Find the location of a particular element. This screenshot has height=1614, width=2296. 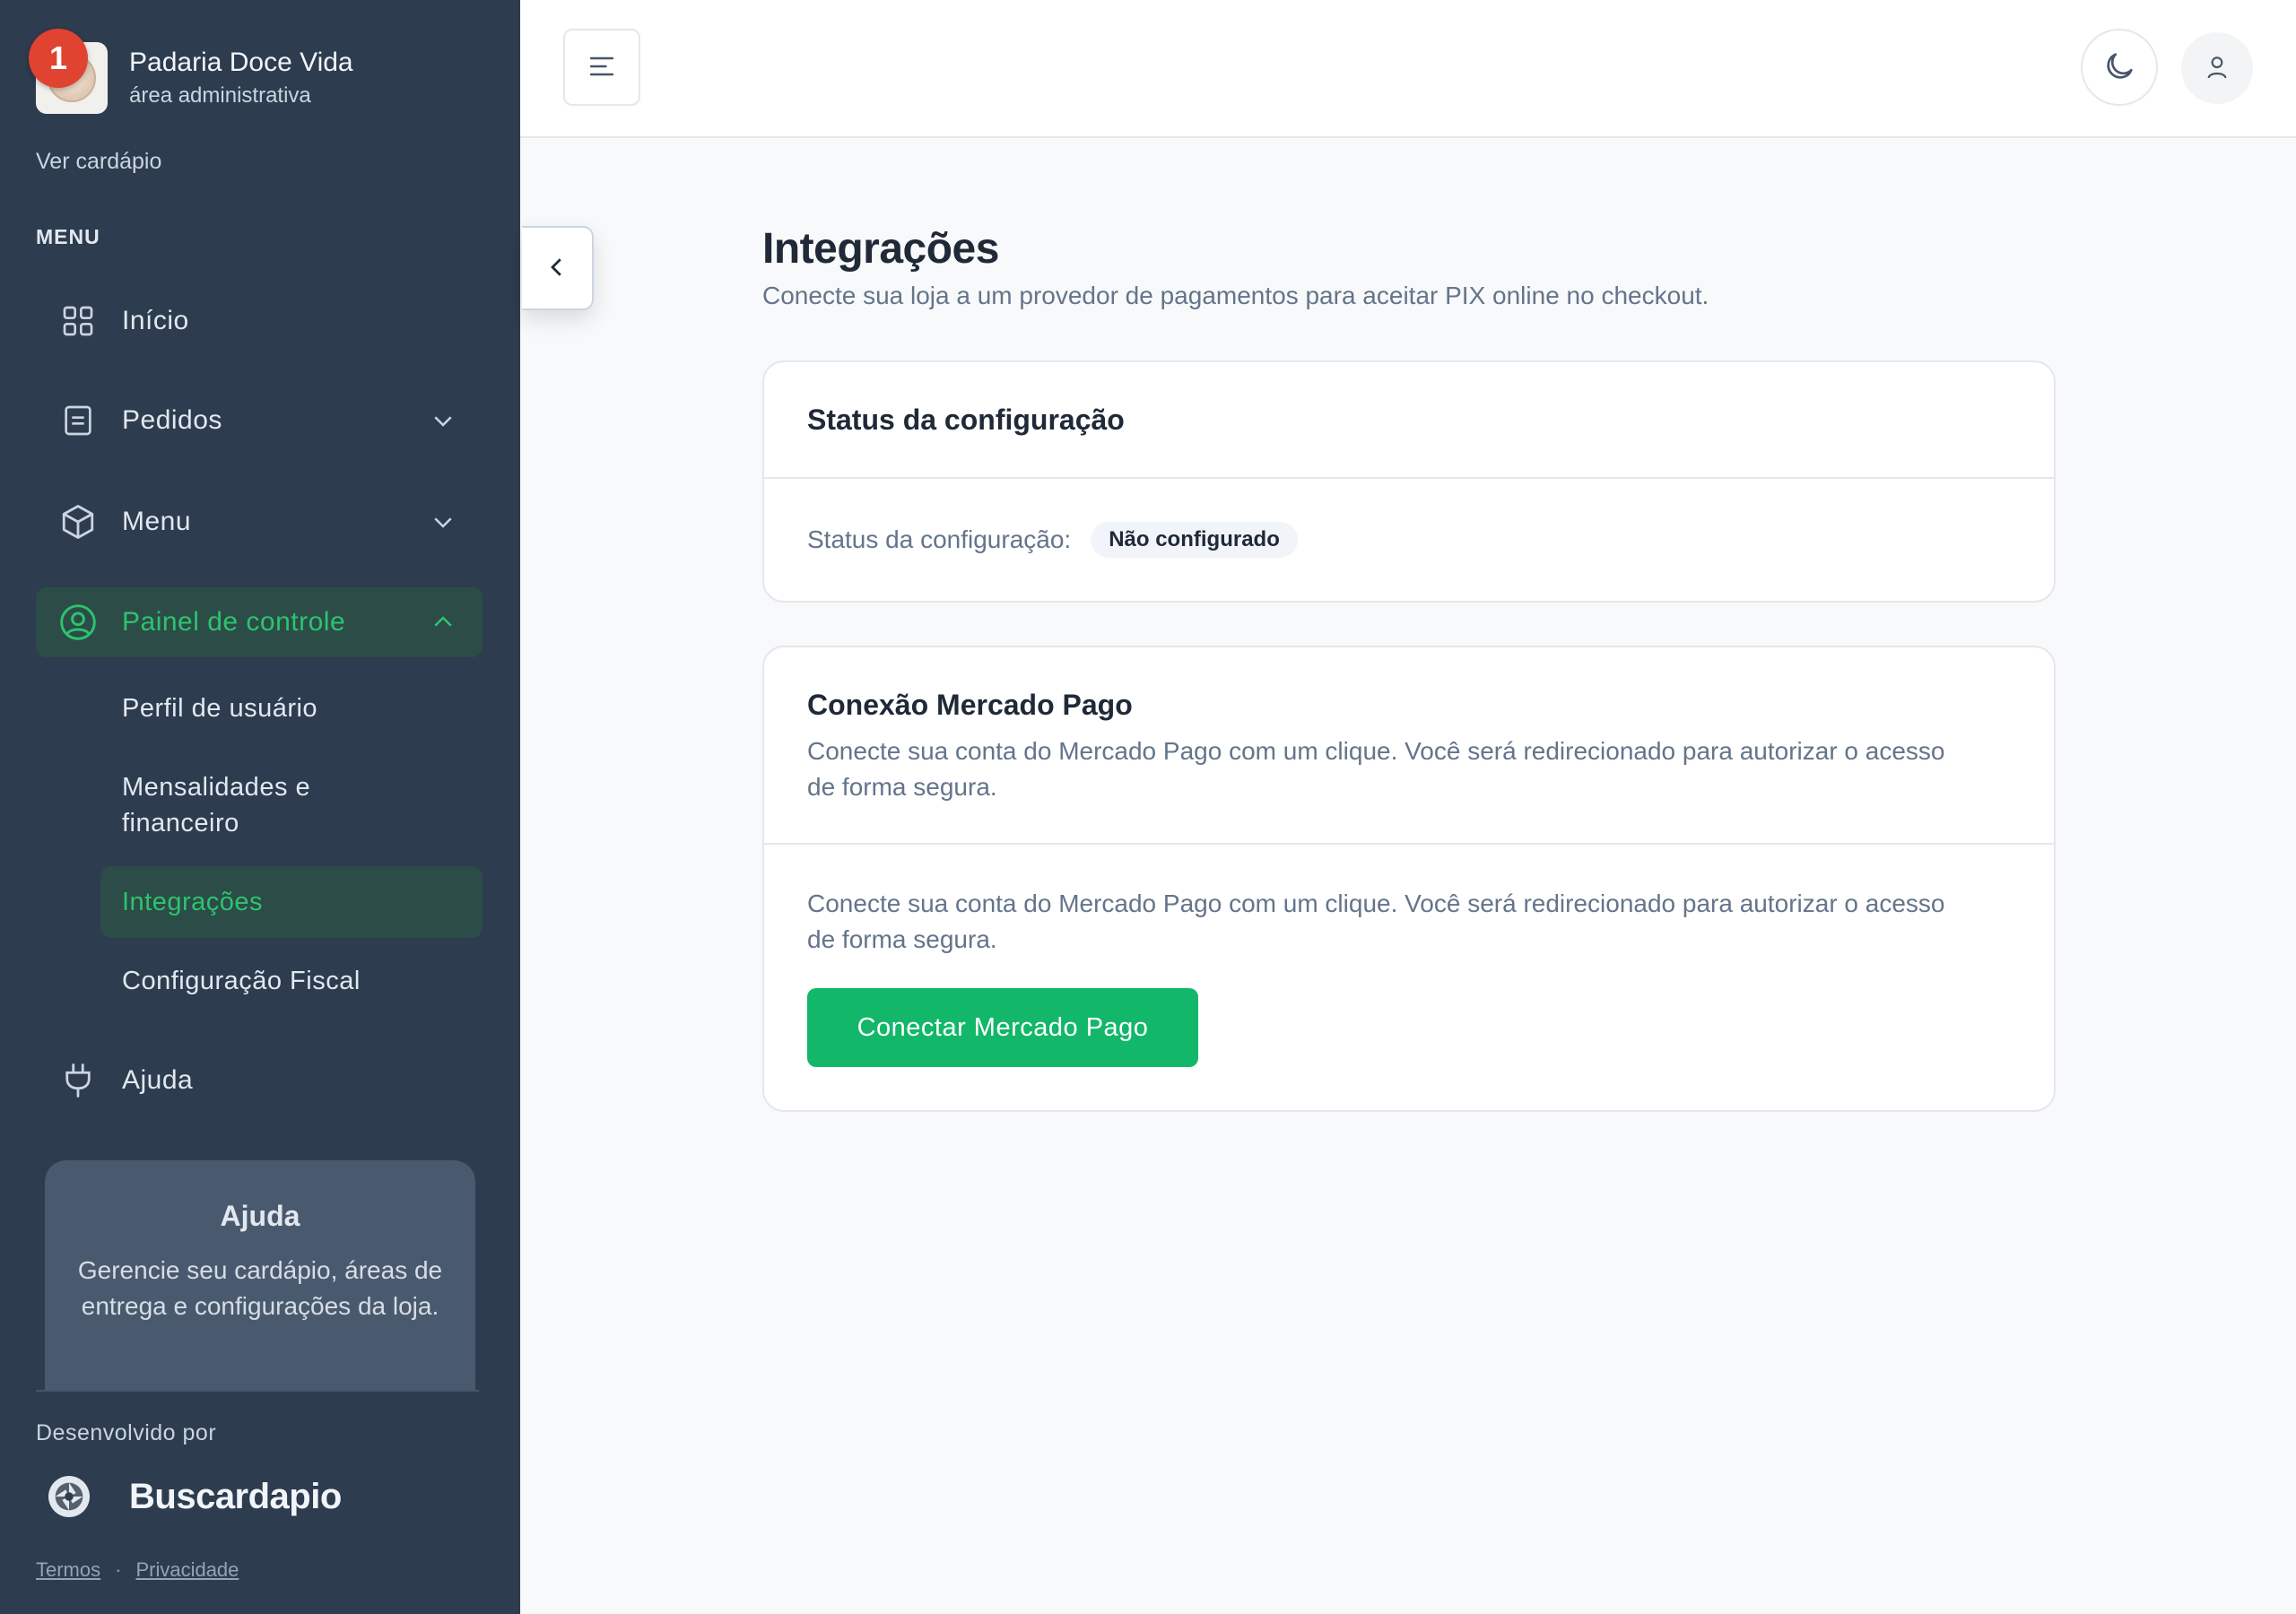

notification-badge: 1 is located at coordinates (58, 58).